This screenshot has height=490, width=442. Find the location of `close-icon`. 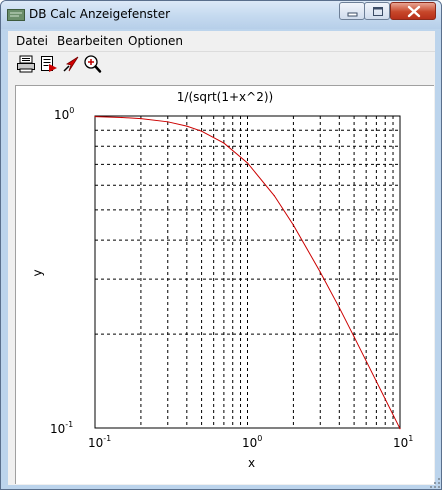

close-icon is located at coordinates (414, 11).